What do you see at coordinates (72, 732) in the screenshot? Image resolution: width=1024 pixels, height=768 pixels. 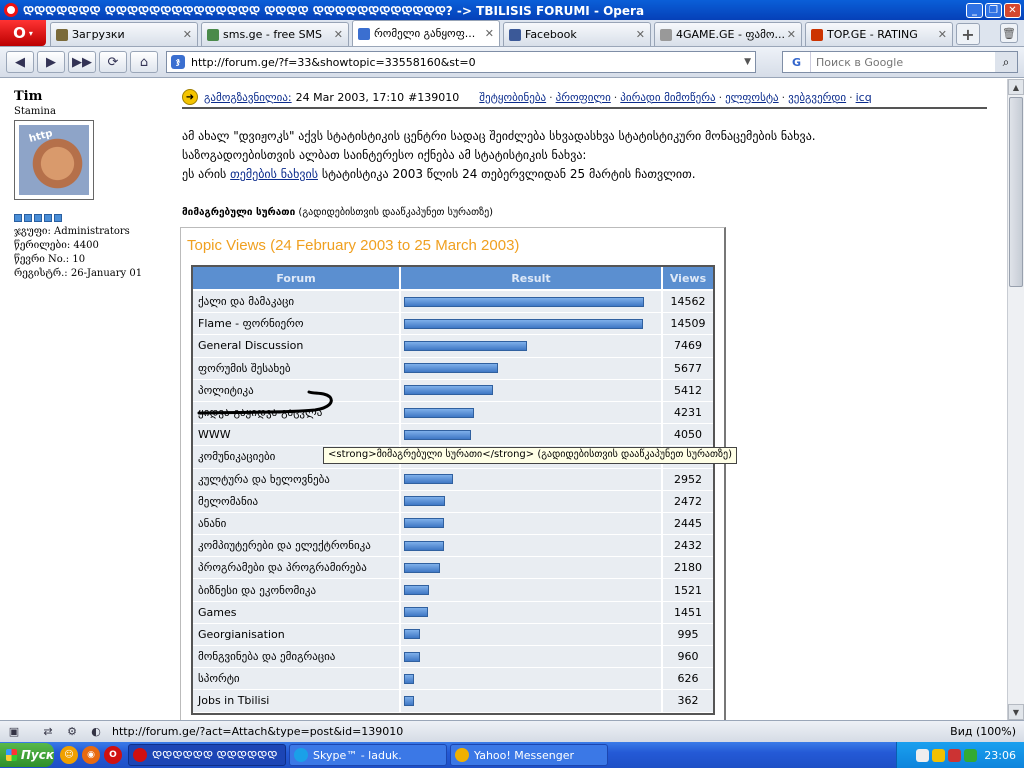 I see `unite-icon: ⚙` at bounding box center [72, 732].